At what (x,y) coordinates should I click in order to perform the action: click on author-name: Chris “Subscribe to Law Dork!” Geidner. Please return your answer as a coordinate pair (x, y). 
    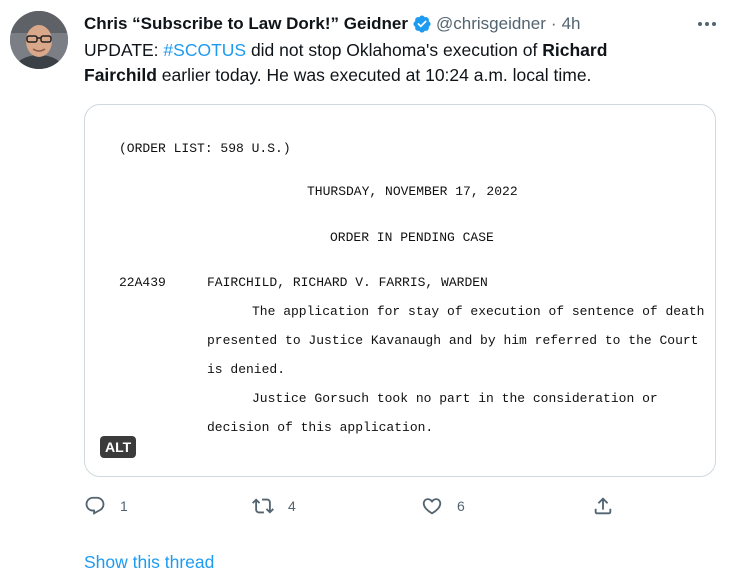
    Looking at the image, I should click on (246, 24).